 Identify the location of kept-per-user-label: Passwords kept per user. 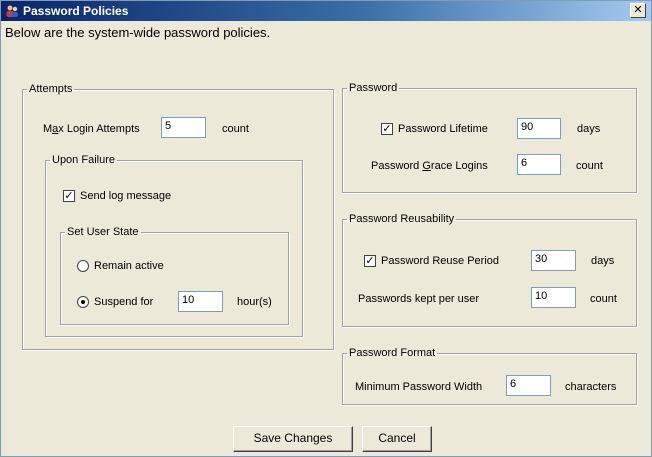
(419, 299).